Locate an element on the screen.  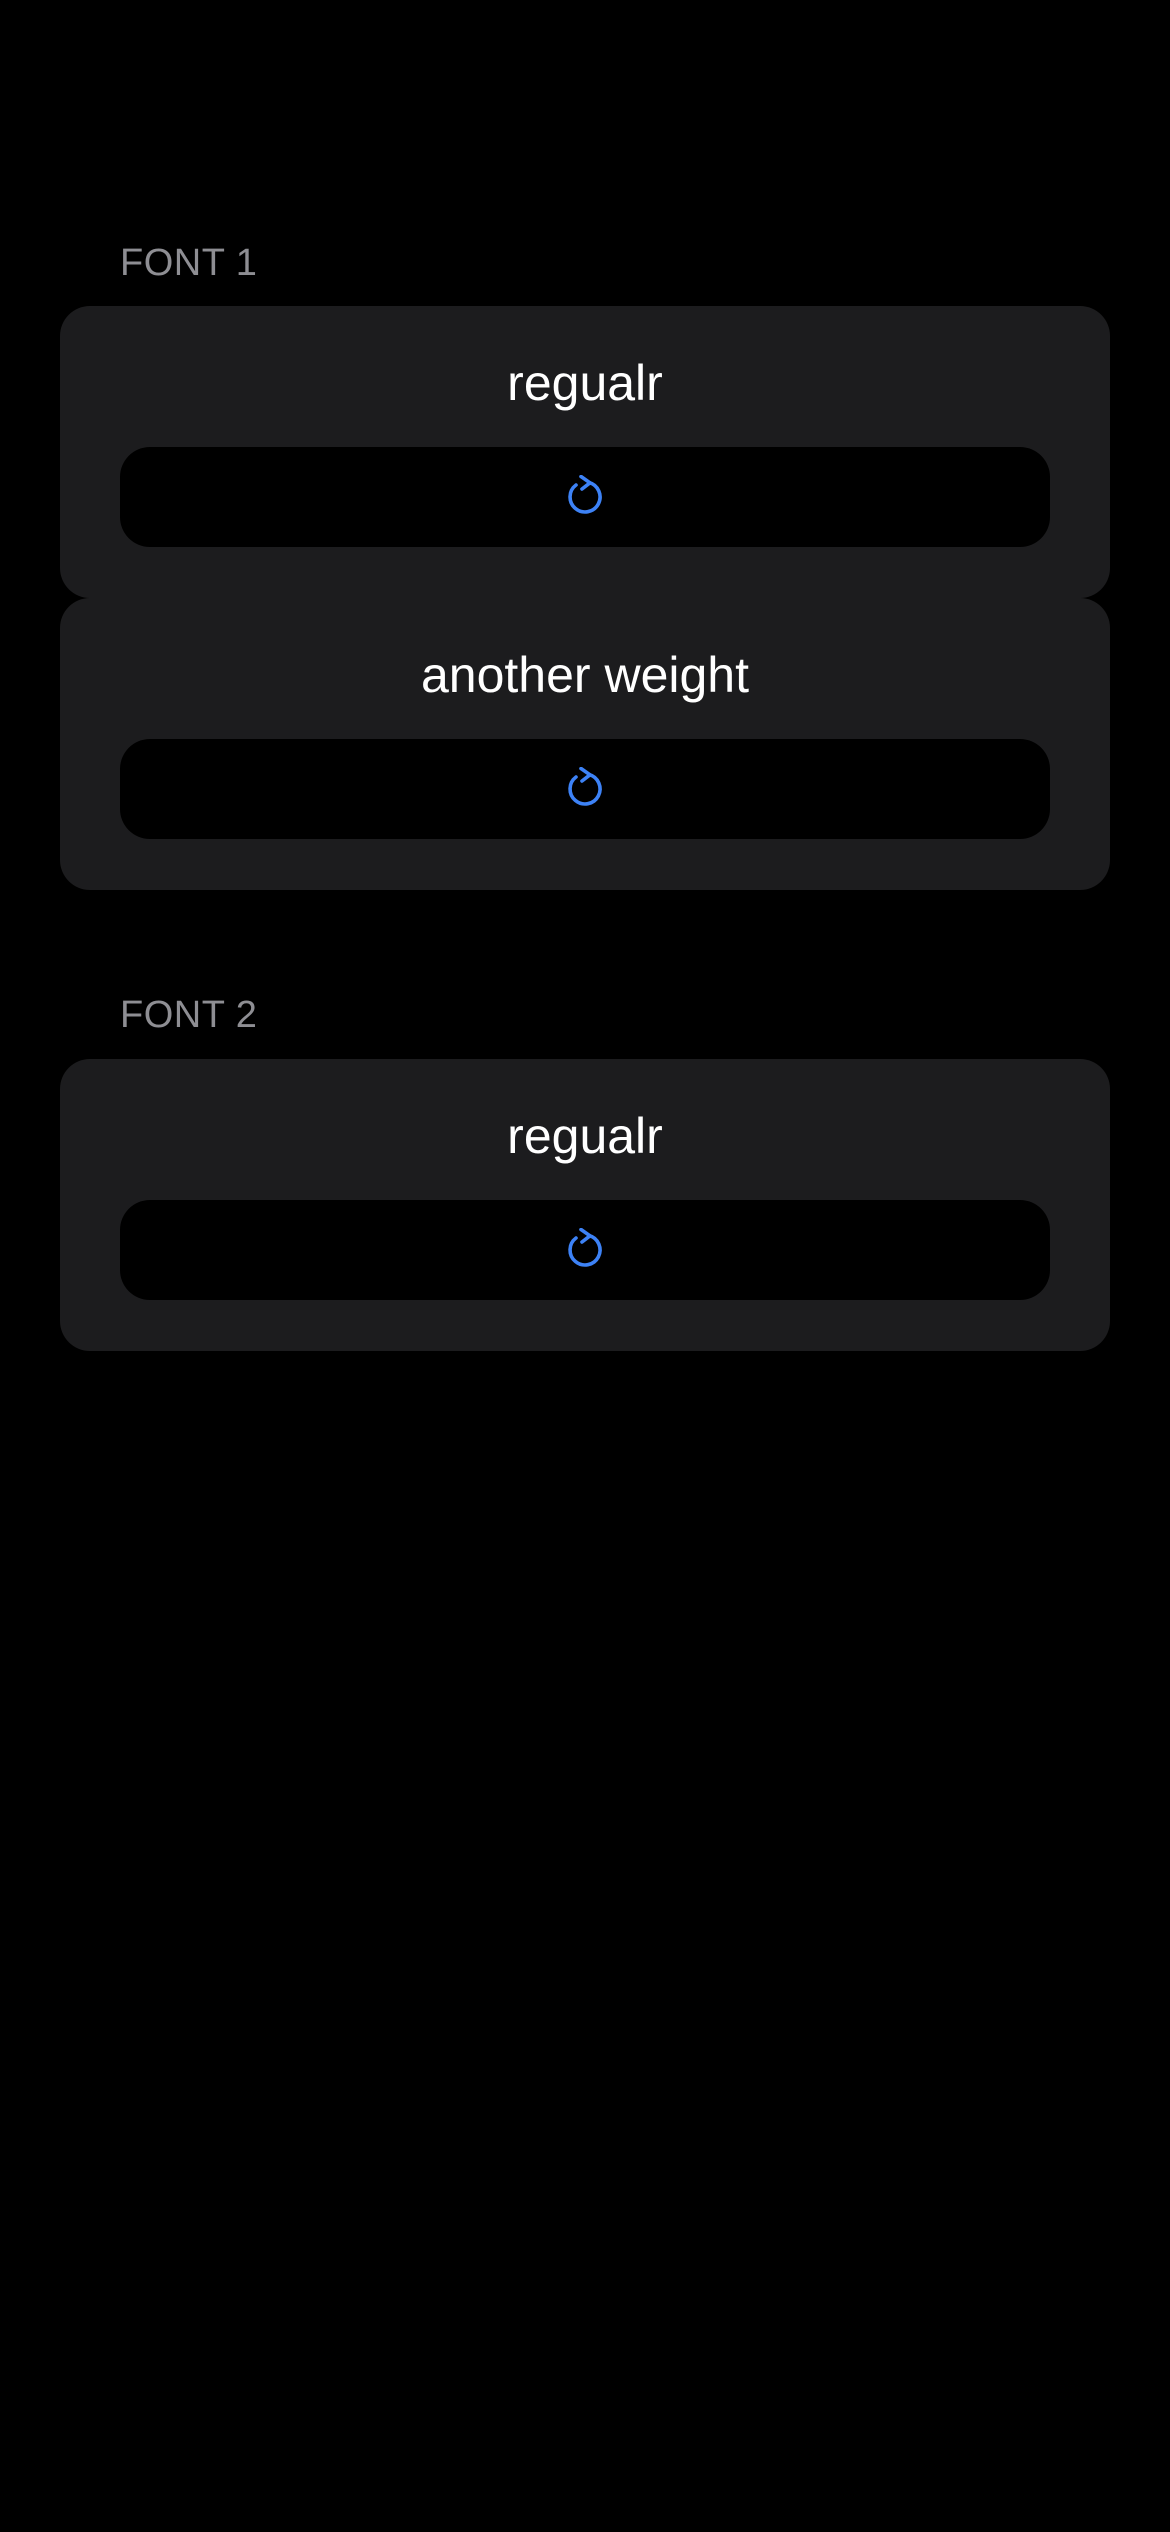
section-header-font-1: FONT 1 is located at coordinates (189, 263).